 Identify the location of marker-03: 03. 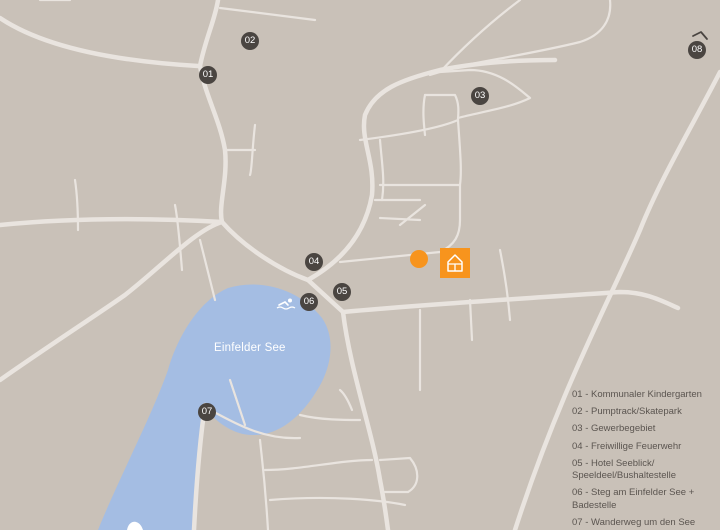
(480, 96).